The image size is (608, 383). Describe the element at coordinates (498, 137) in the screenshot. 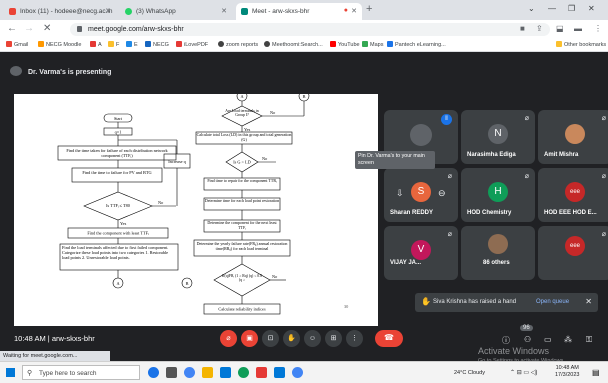

I see `participant-tile-narasimha: N ⌀ Narasimha Ediga` at that location.